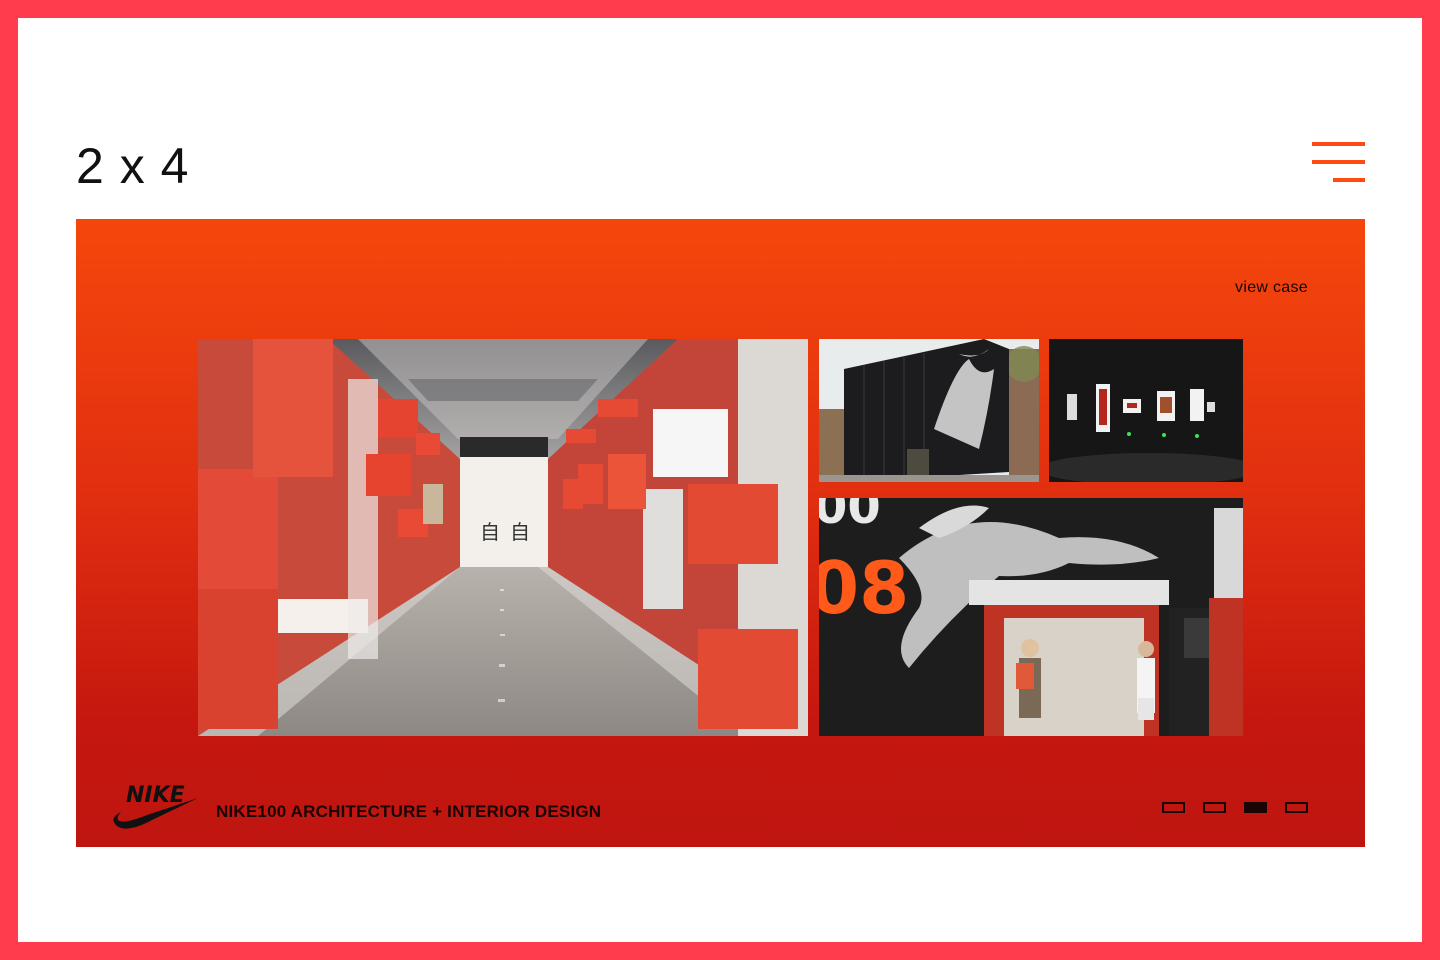 The height and width of the screenshot is (960, 1440). I want to click on slide-pagination, so click(1235, 807).